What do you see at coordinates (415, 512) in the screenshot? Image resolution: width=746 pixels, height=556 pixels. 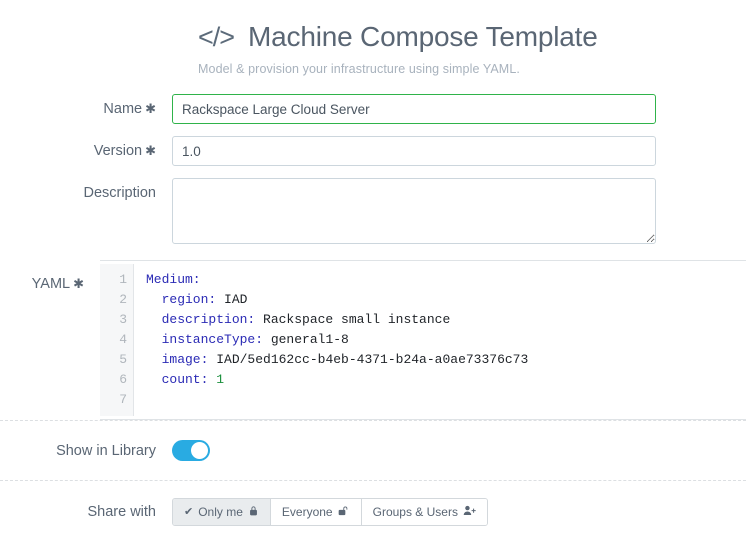 I see `share-option-label: Groups & Users` at bounding box center [415, 512].